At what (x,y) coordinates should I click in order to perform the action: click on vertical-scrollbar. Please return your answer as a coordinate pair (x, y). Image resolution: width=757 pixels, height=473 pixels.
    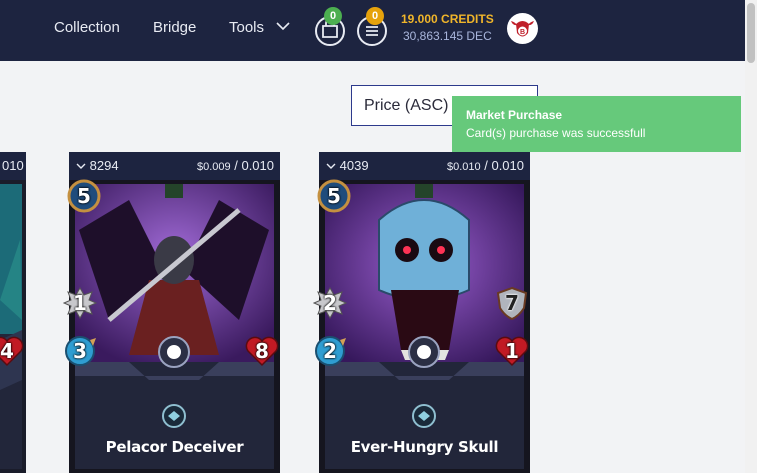
    Looking at the image, I should click on (751, 236).